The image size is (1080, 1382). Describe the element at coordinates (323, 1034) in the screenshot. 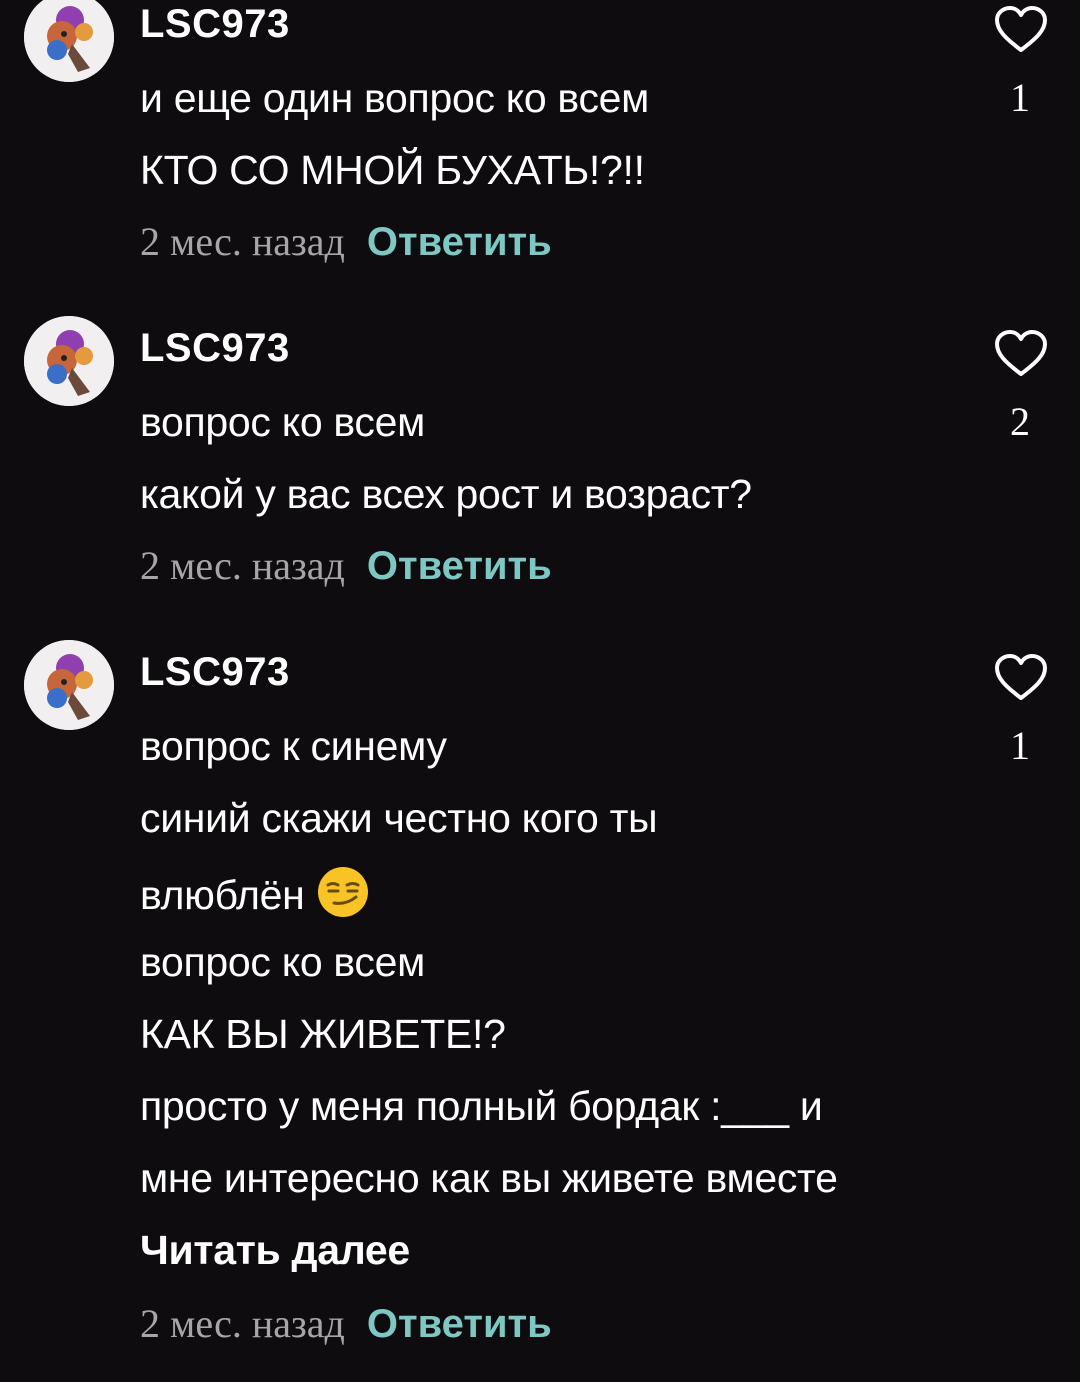

I see `comment-text-line: КАК ВЫ ЖИВЕТЕ!?` at that location.